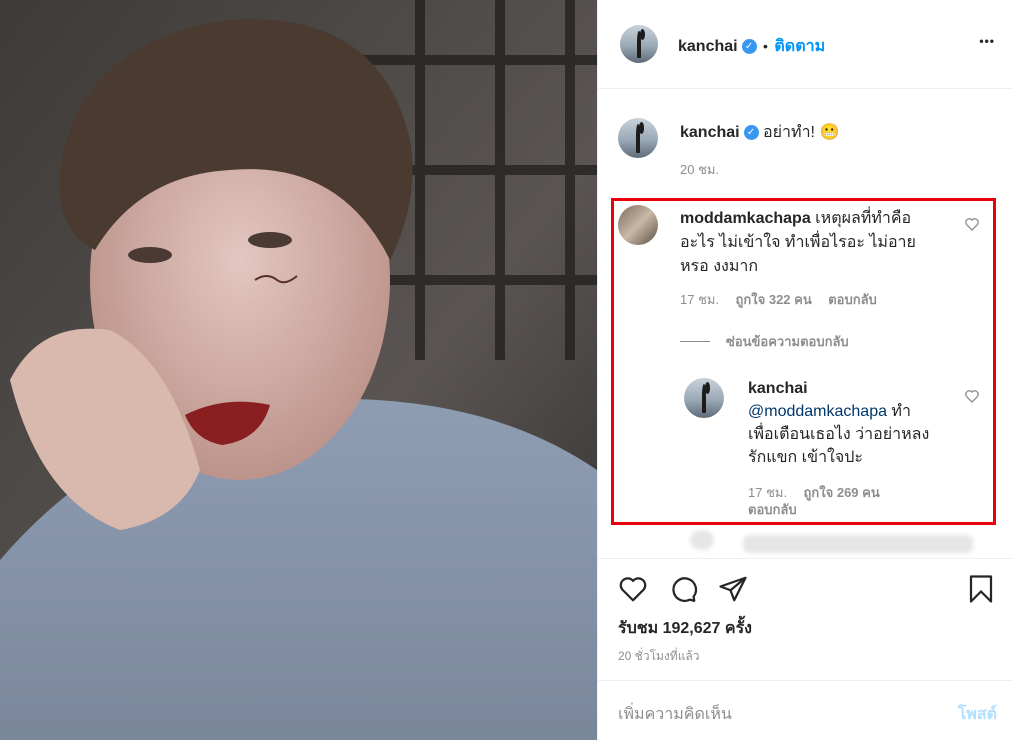  Describe the element at coordinates (801, 132) in the screenshot. I see `caption-text: อย่าทำ! 😬` at that location.